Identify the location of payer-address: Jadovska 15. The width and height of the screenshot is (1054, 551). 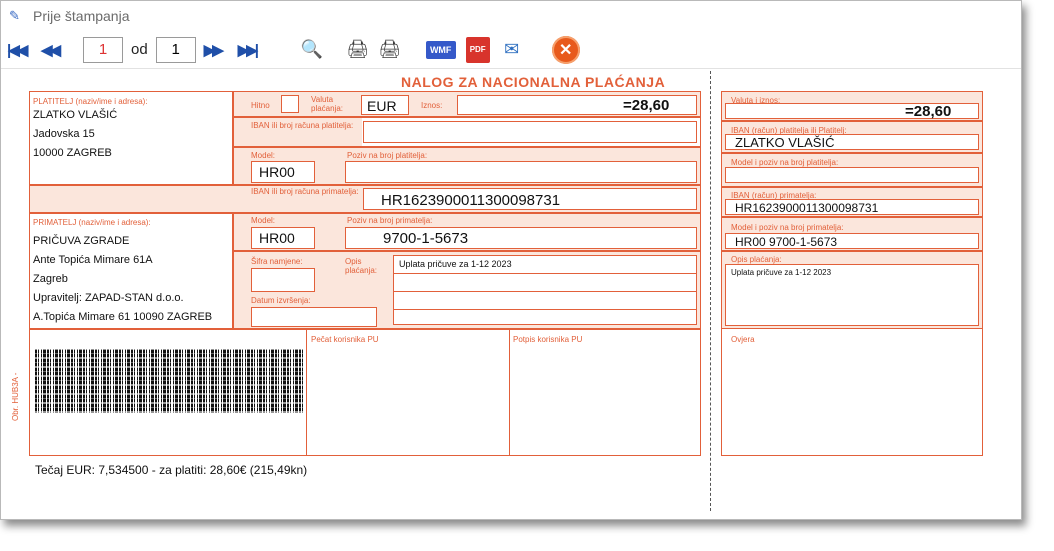
(64, 134).